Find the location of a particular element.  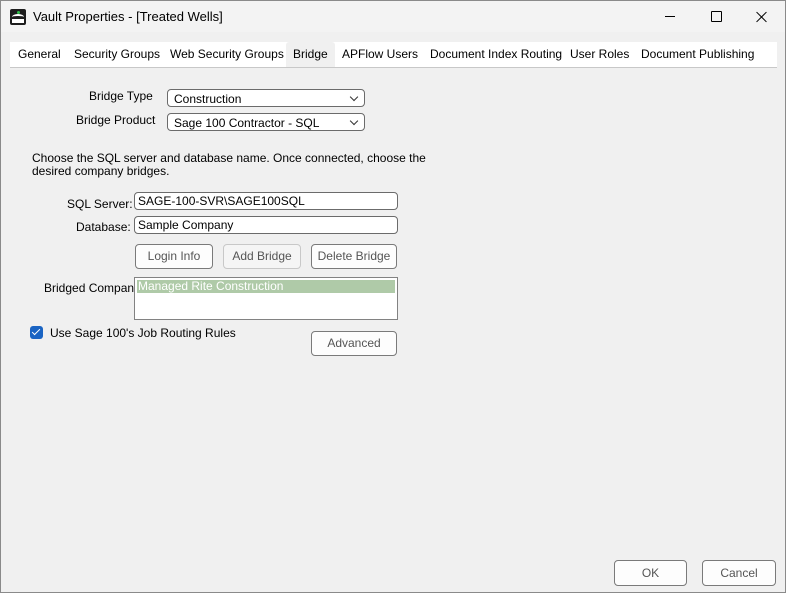

tab-document-publishing: Document Publishing is located at coordinates (697, 54).